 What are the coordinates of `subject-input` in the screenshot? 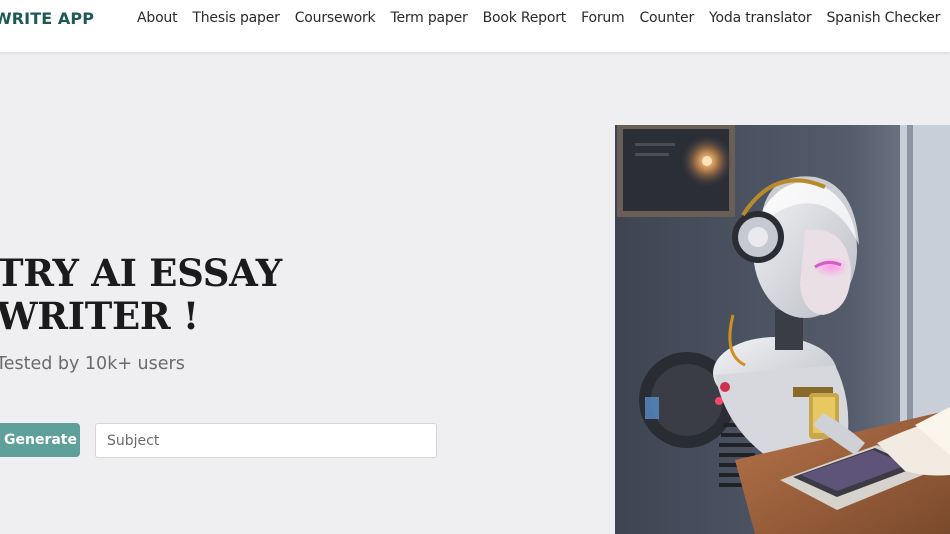 It's located at (266, 440).